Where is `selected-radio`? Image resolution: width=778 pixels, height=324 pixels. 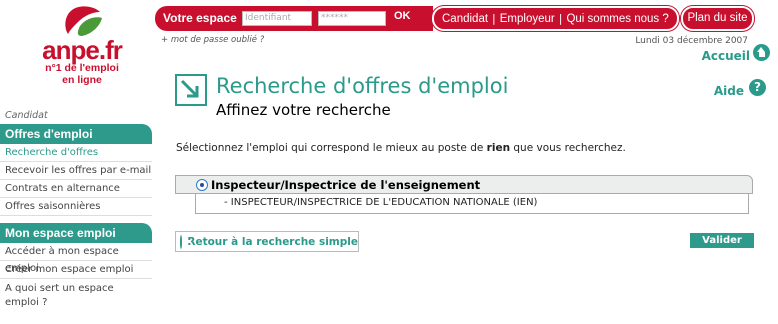
selected-radio is located at coordinates (202, 185).